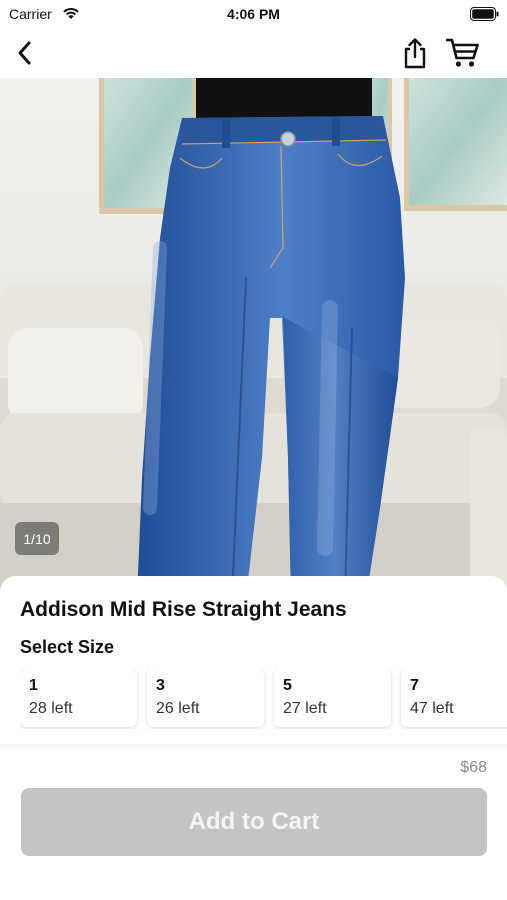 The width and height of the screenshot is (507, 900). What do you see at coordinates (332, 698) in the screenshot?
I see `size-option-5: 5 27 left` at bounding box center [332, 698].